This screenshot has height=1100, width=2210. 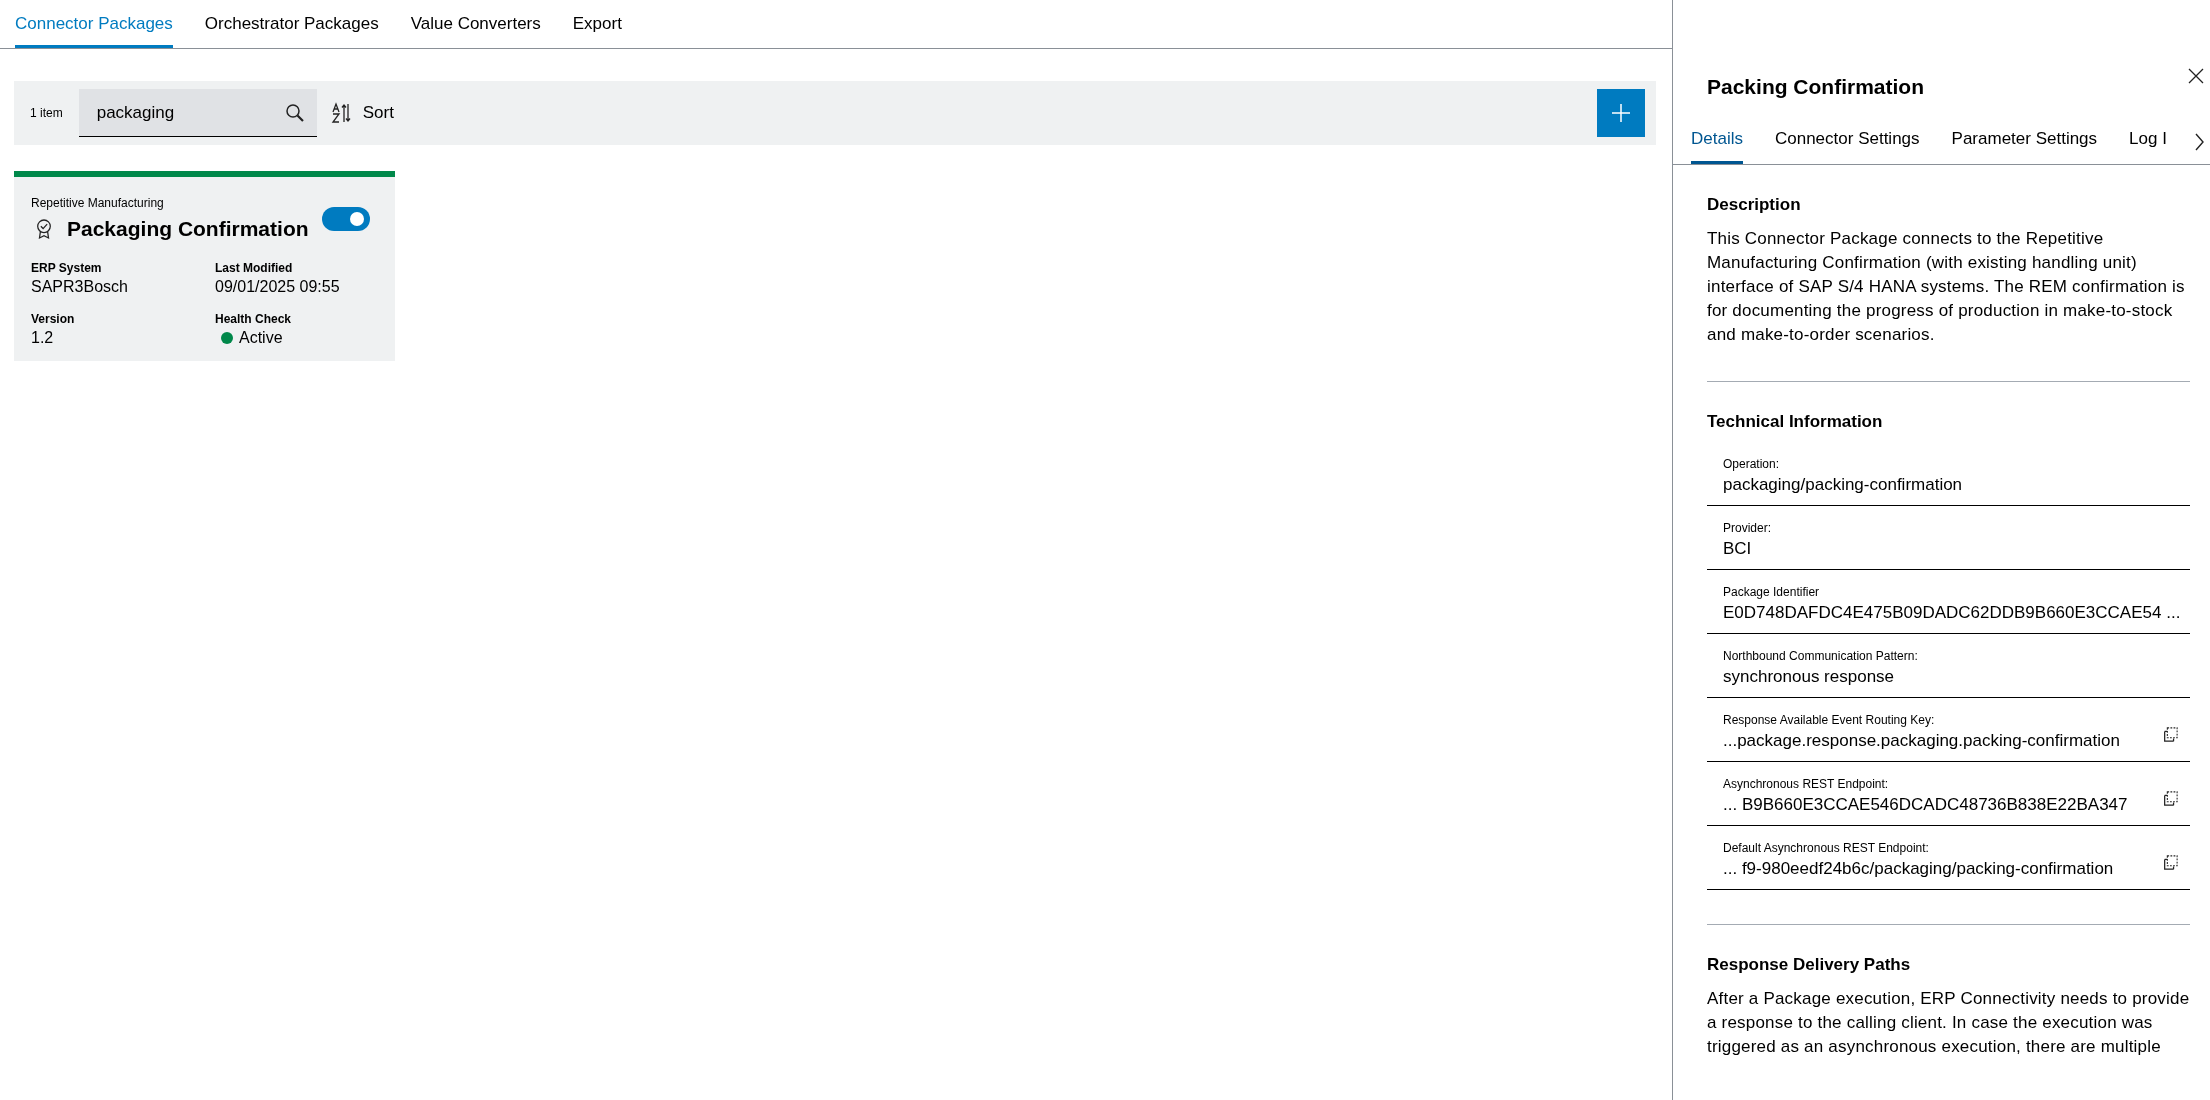 What do you see at coordinates (261, 338) in the screenshot?
I see `field-value: Active` at bounding box center [261, 338].